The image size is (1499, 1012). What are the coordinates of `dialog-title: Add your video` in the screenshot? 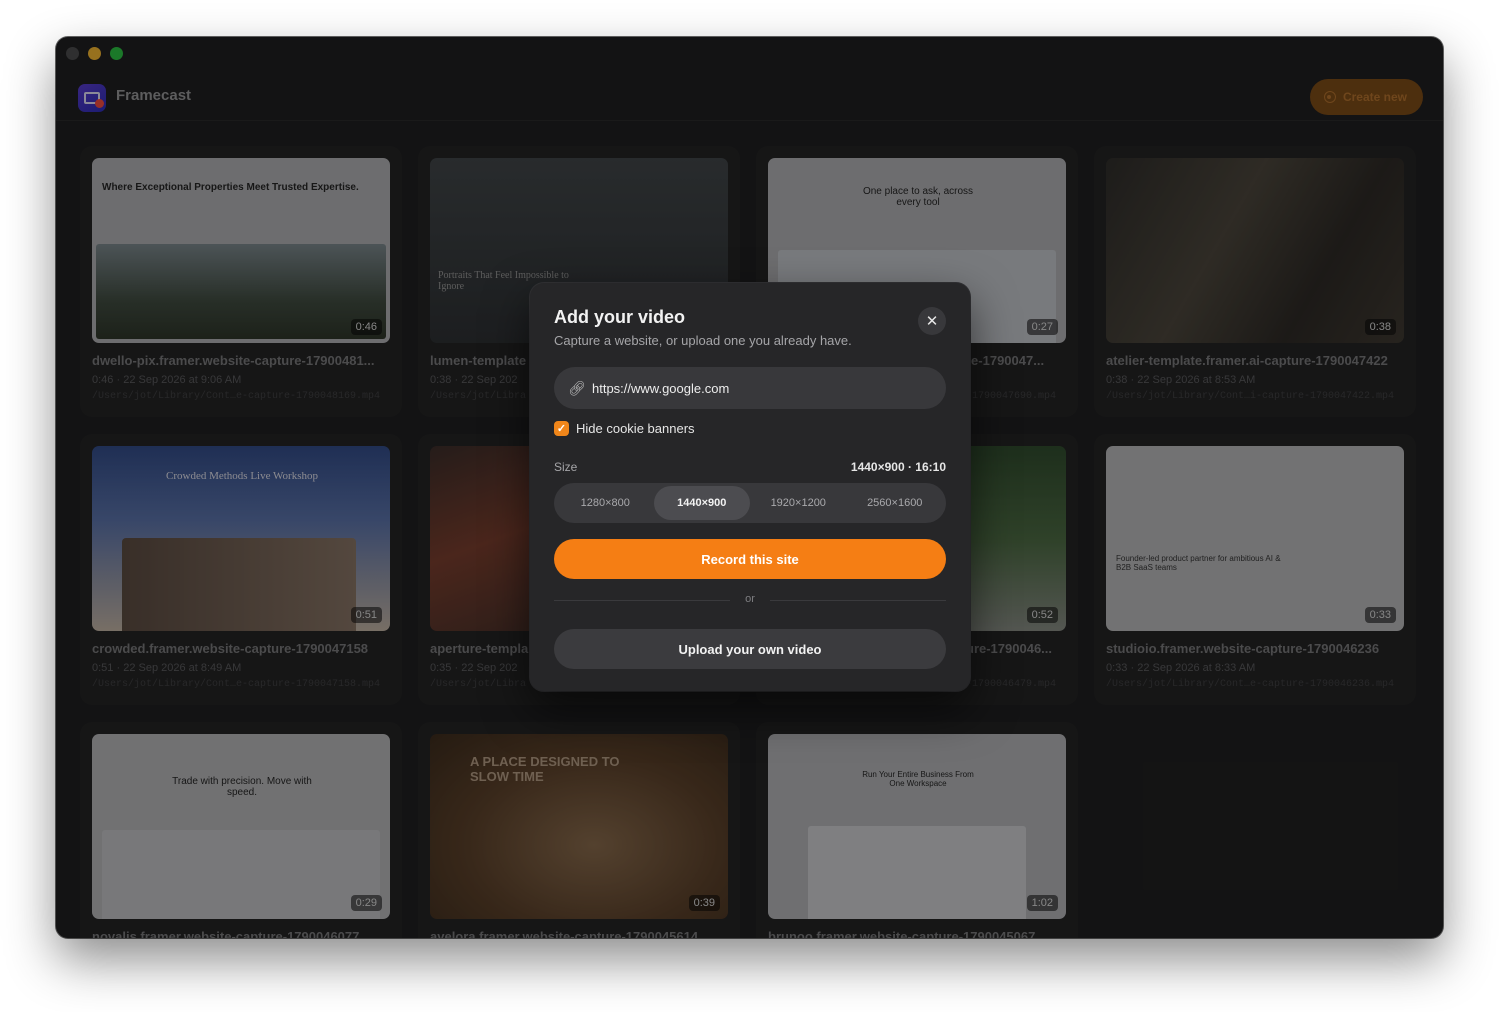 It's located at (620, 317).